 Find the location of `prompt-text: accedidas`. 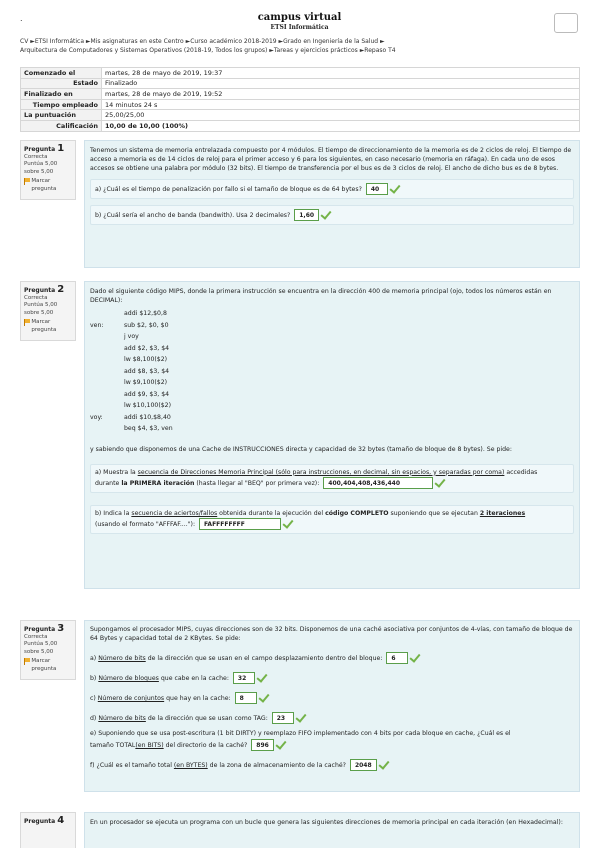

prompt-text: accedidas is located at coordinates (521, 472).